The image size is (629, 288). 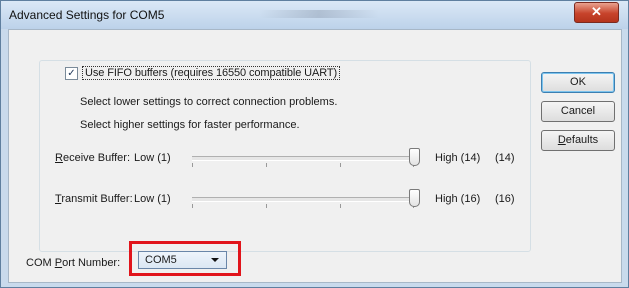 What do you see at coordinates (414, 157) in the screenshot?
I see `receive-buffer-slider-thumb` at bounding box center [414, 157].